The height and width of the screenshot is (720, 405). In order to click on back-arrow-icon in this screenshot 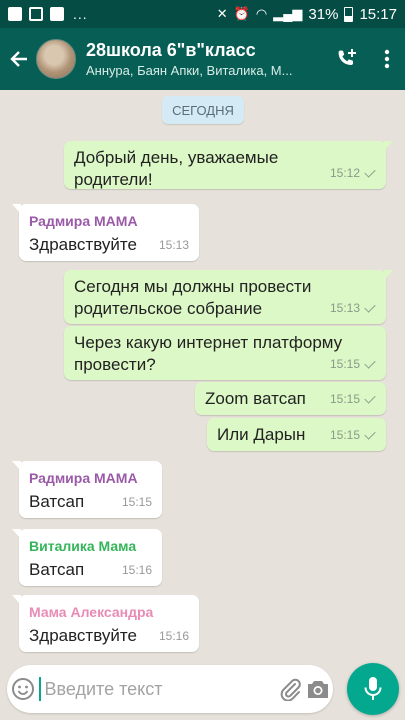, I will do `click(19, 59)`.